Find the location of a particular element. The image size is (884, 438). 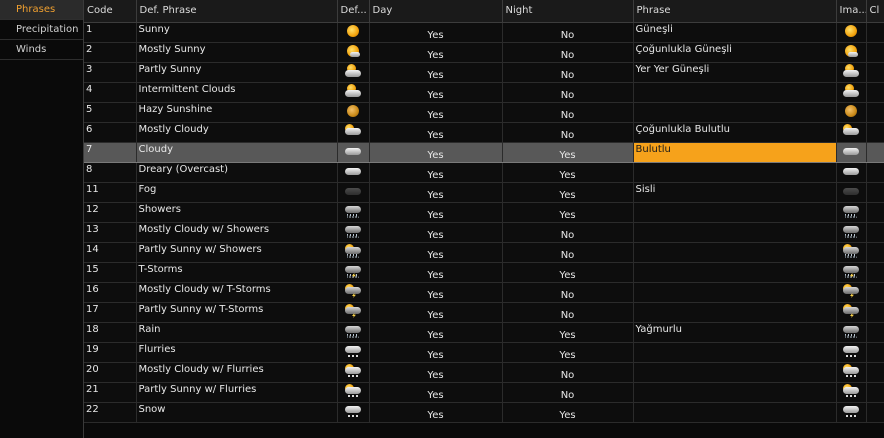

sidebar-tab-phrases: Phrases is located at coordinates (41, 10).